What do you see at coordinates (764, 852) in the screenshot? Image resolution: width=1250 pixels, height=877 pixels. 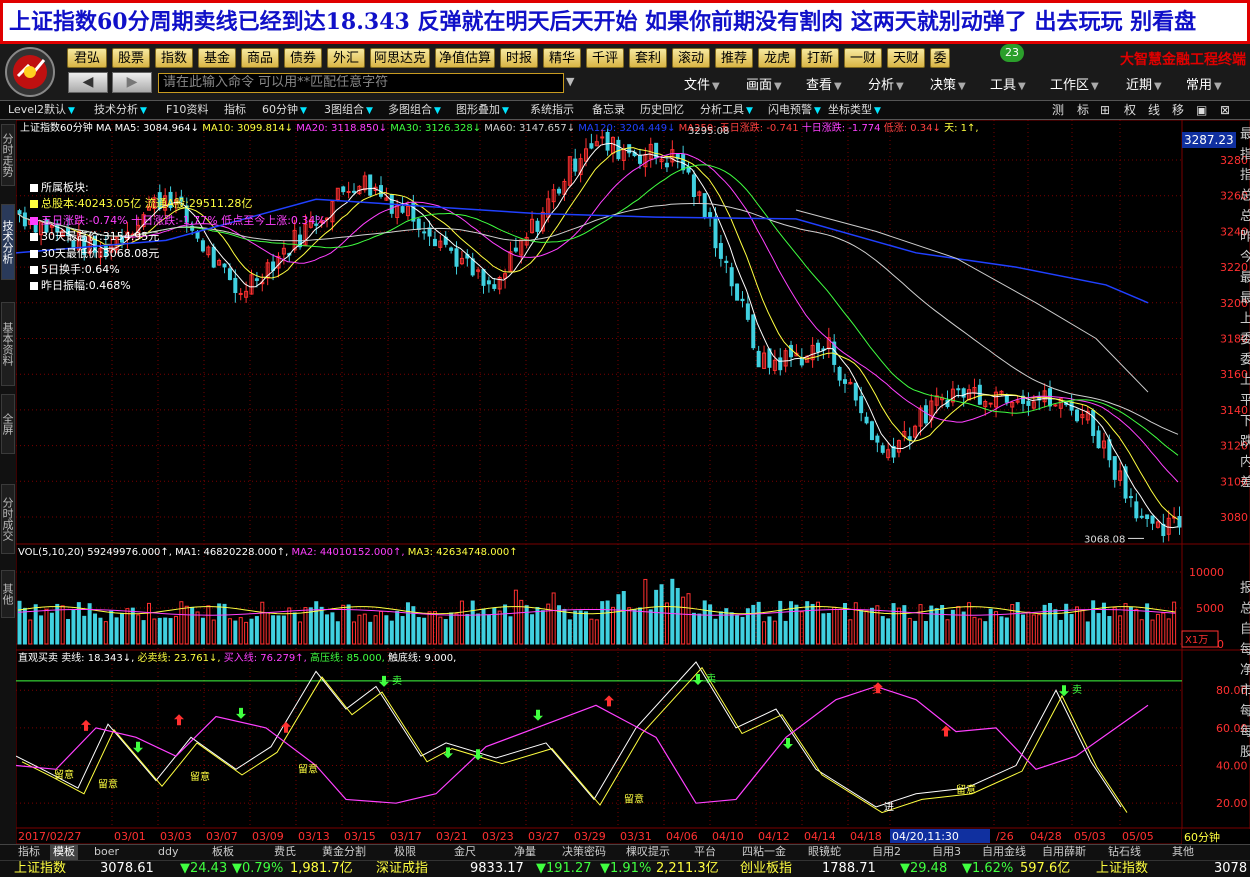 I see `bottom-tab-13: 四粘一金` at bounding box center [764, 852].